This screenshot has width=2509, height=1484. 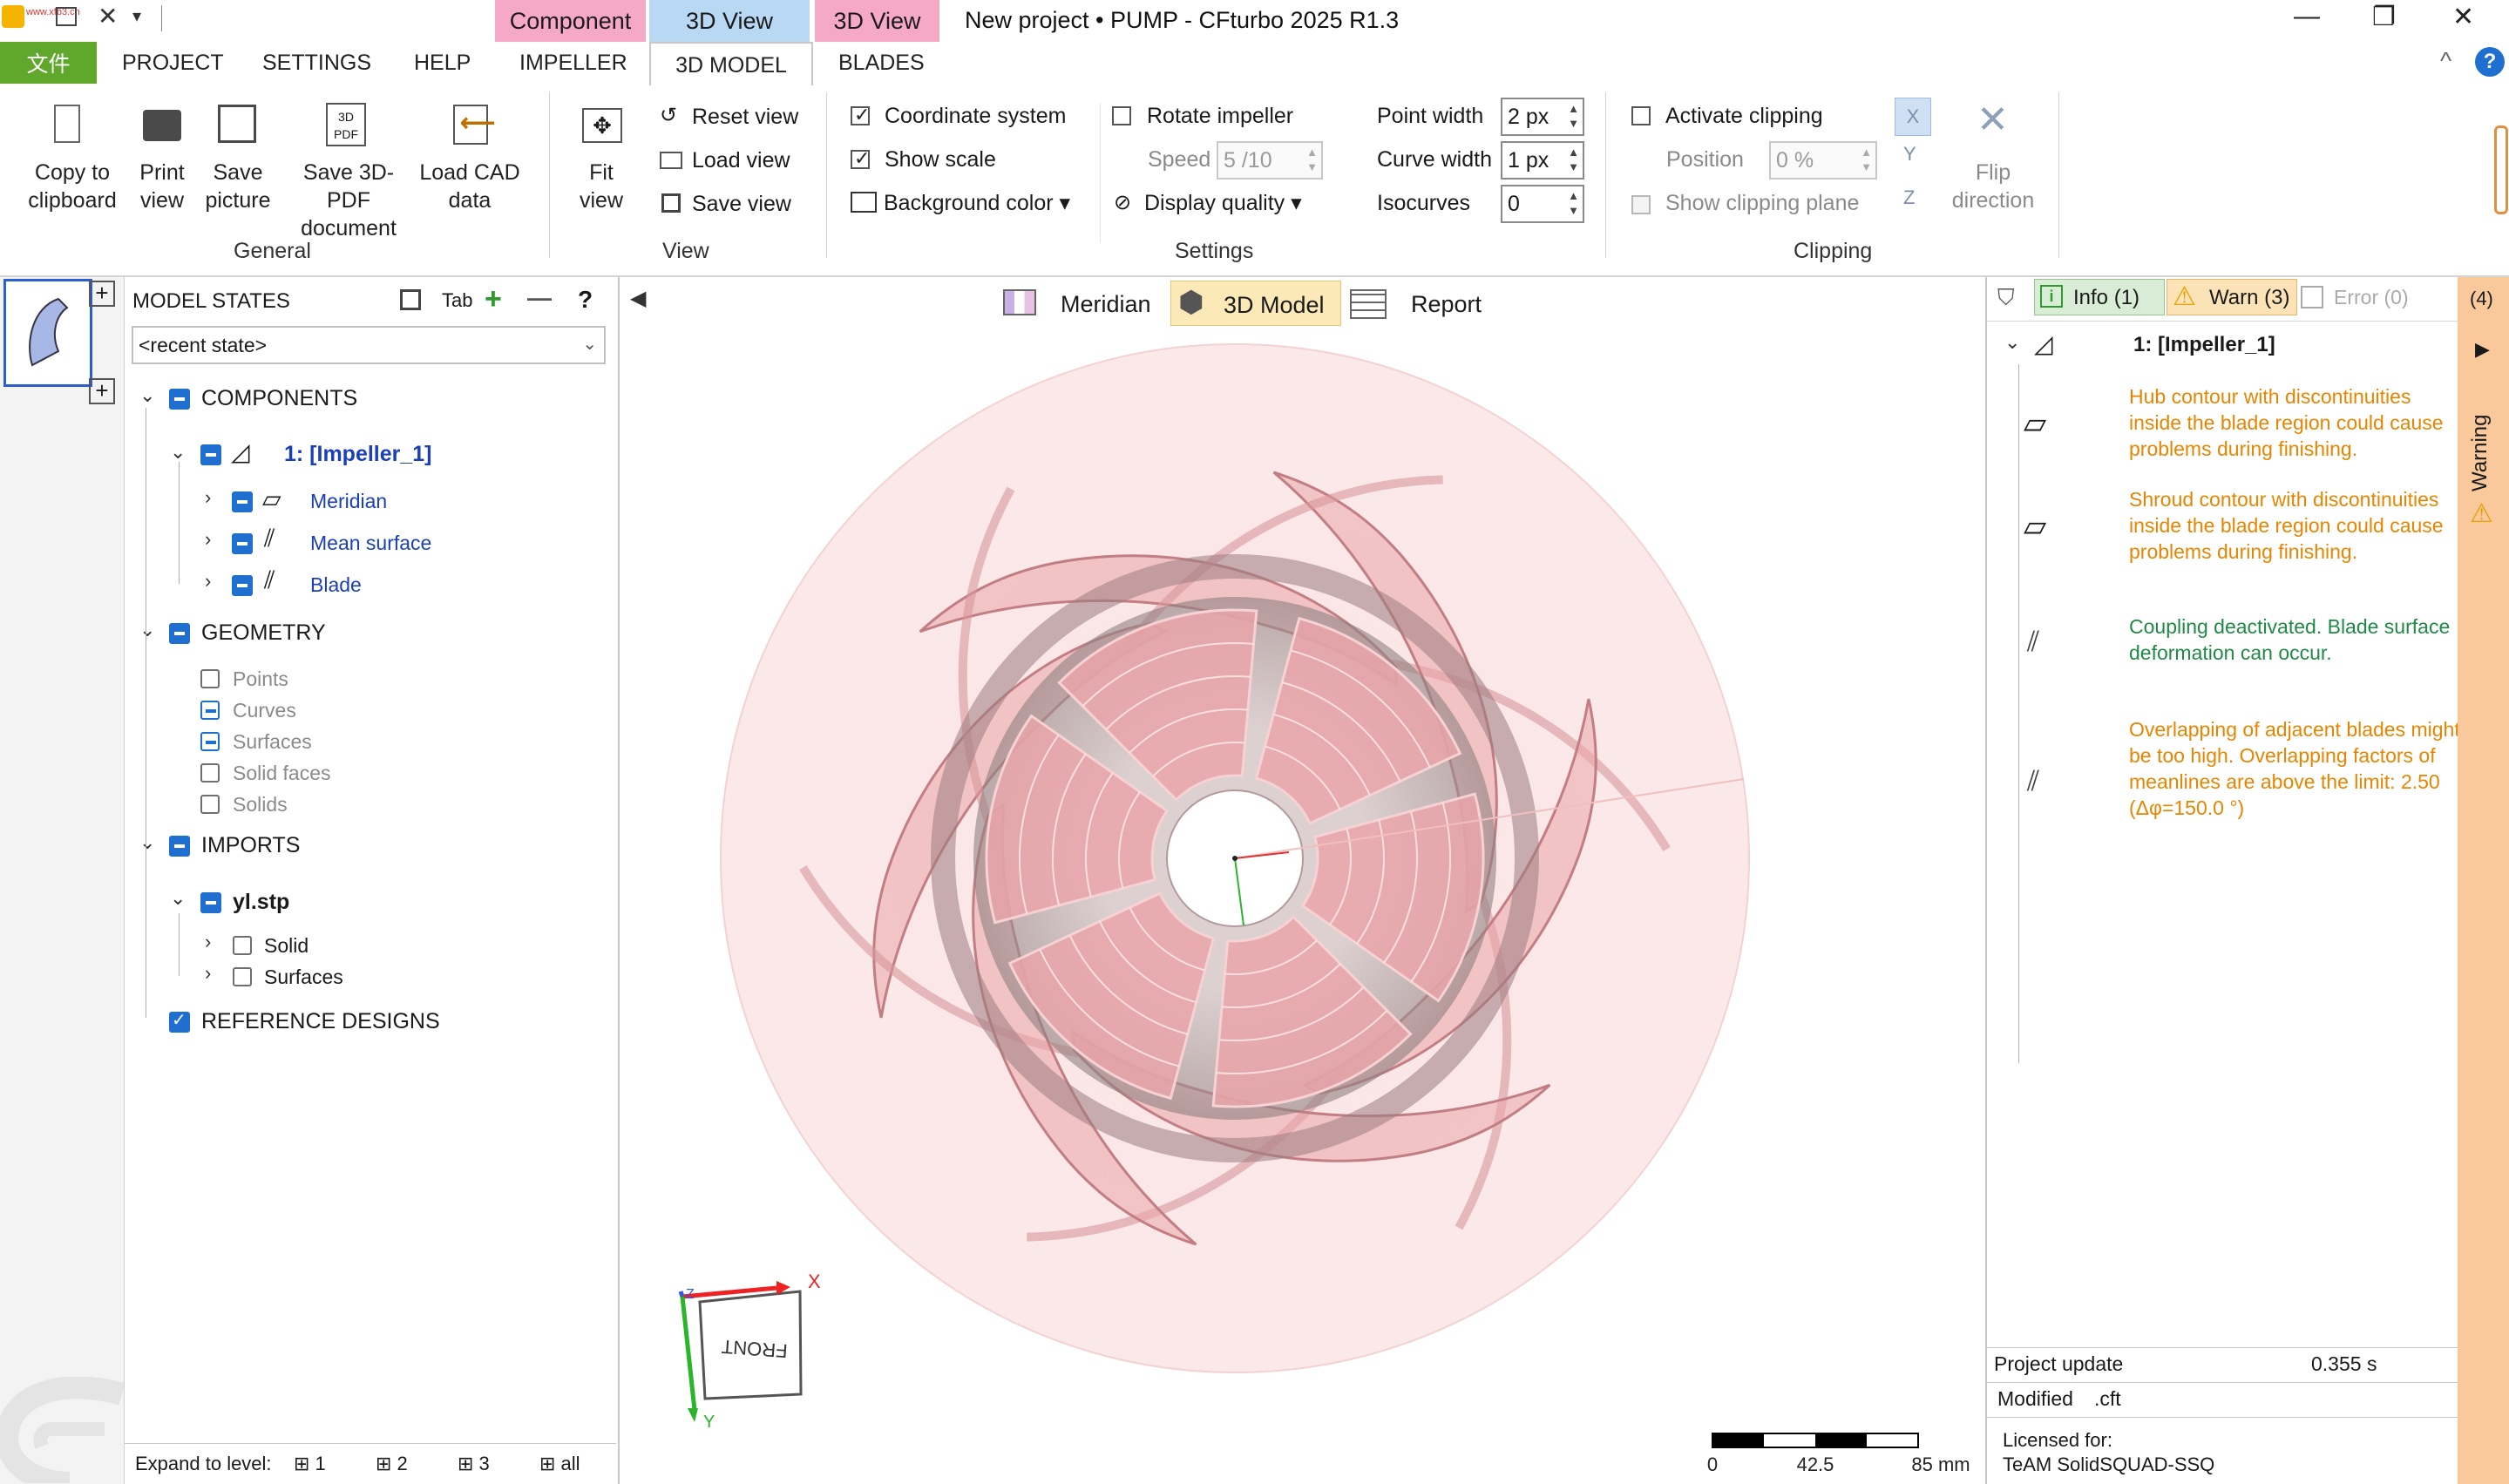 I want to click on ribbon-scroll-indicator, so click(x=2501, y=169).